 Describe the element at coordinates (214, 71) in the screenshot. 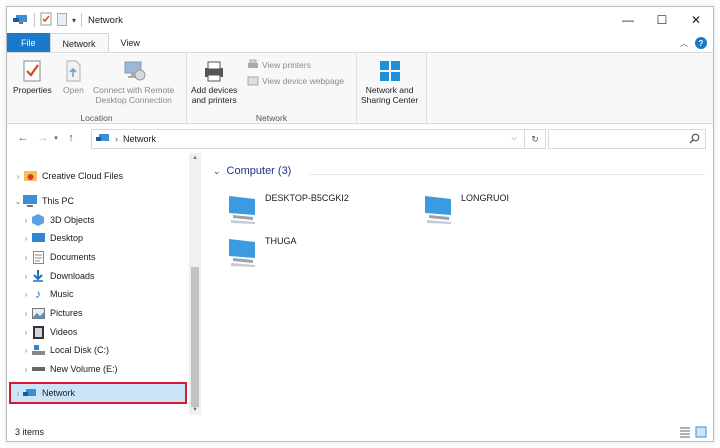

I see `printer-icon` at that location.